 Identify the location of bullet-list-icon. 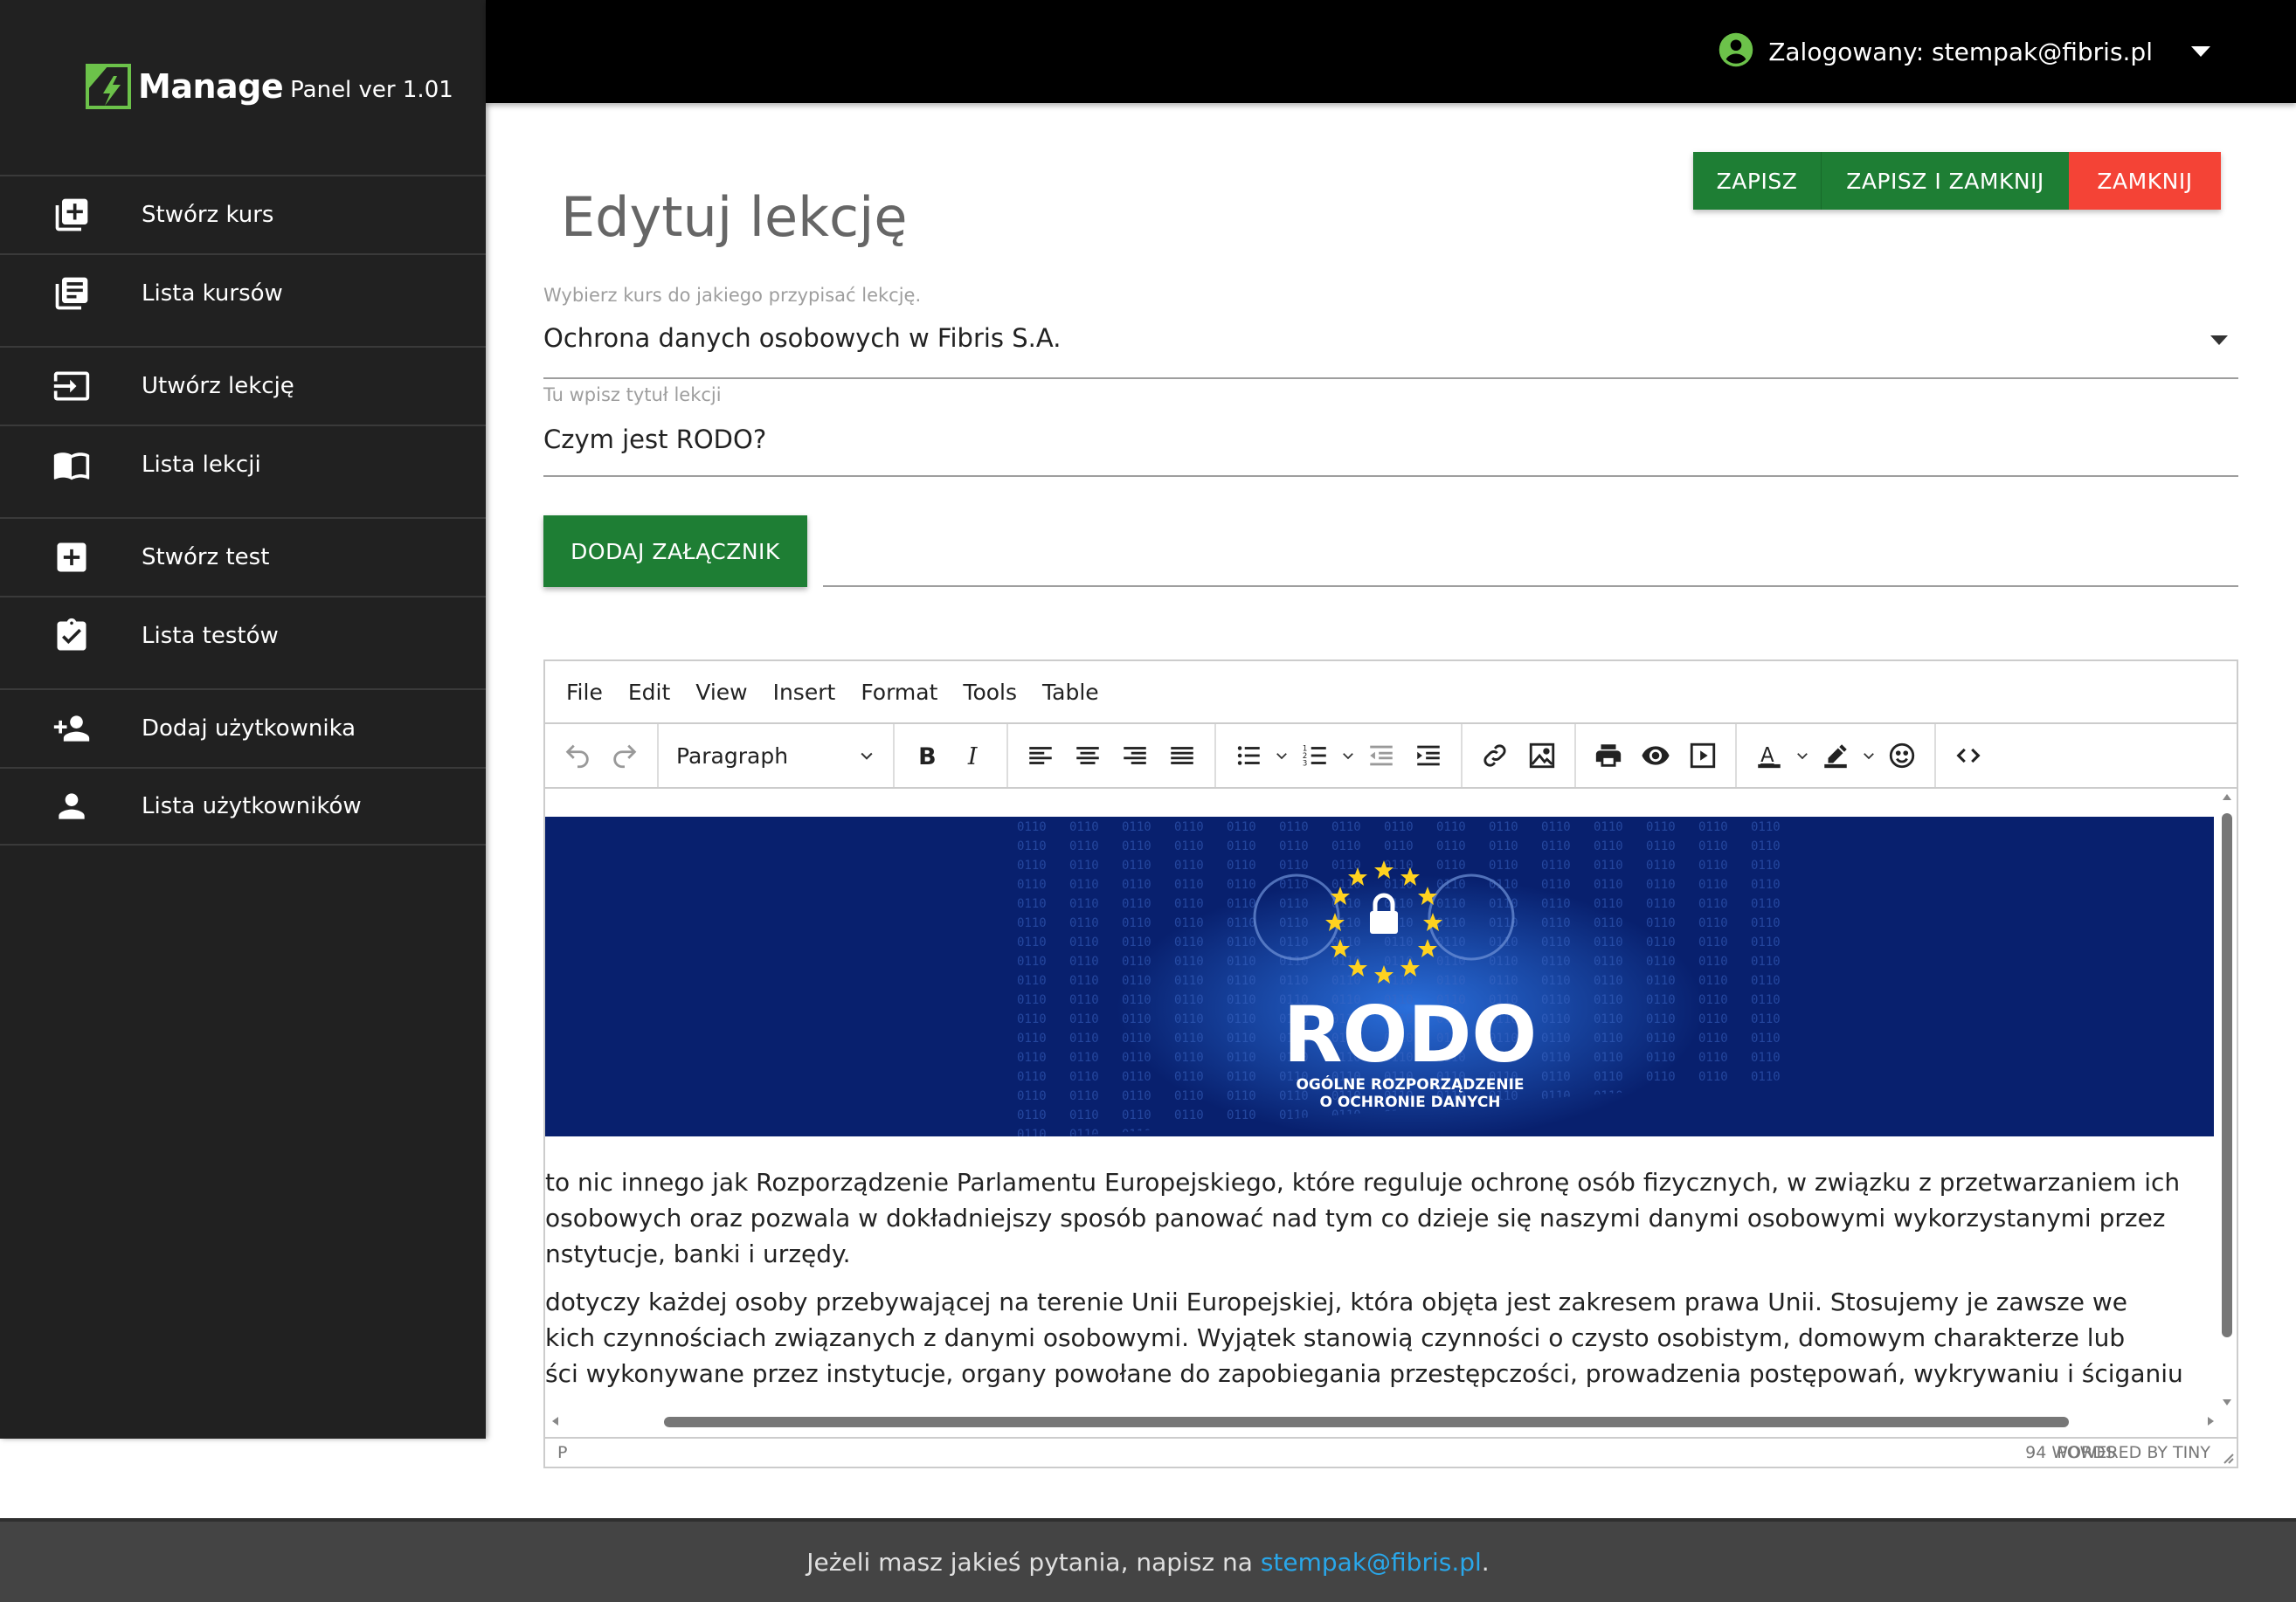
(1248, 755).